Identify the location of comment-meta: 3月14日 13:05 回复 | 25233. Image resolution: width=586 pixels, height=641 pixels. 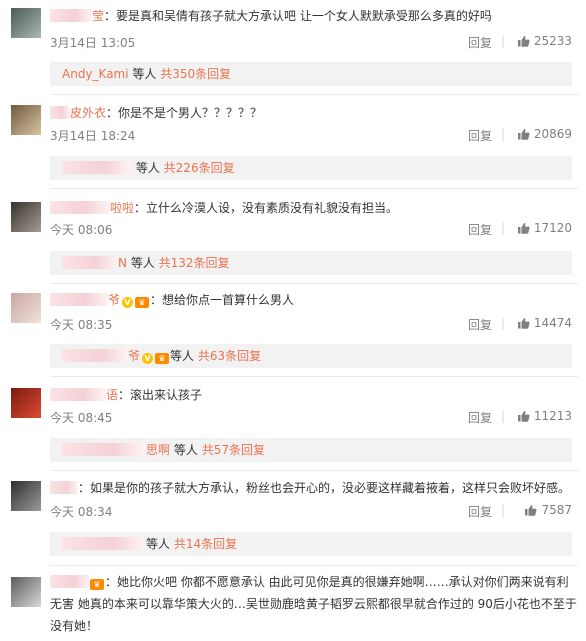
(311, 42).